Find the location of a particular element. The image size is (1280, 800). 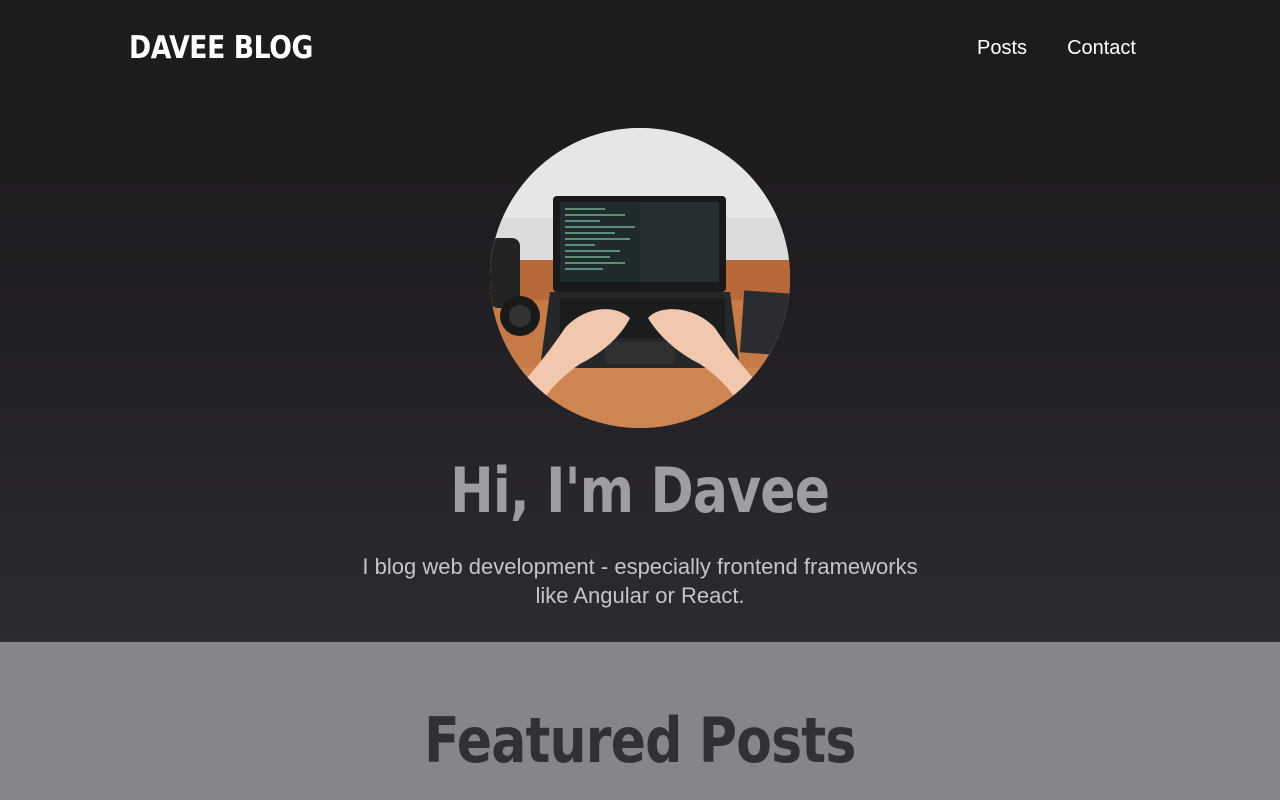

nav-link-posts: Posts is located at coordinates (1002, 48).